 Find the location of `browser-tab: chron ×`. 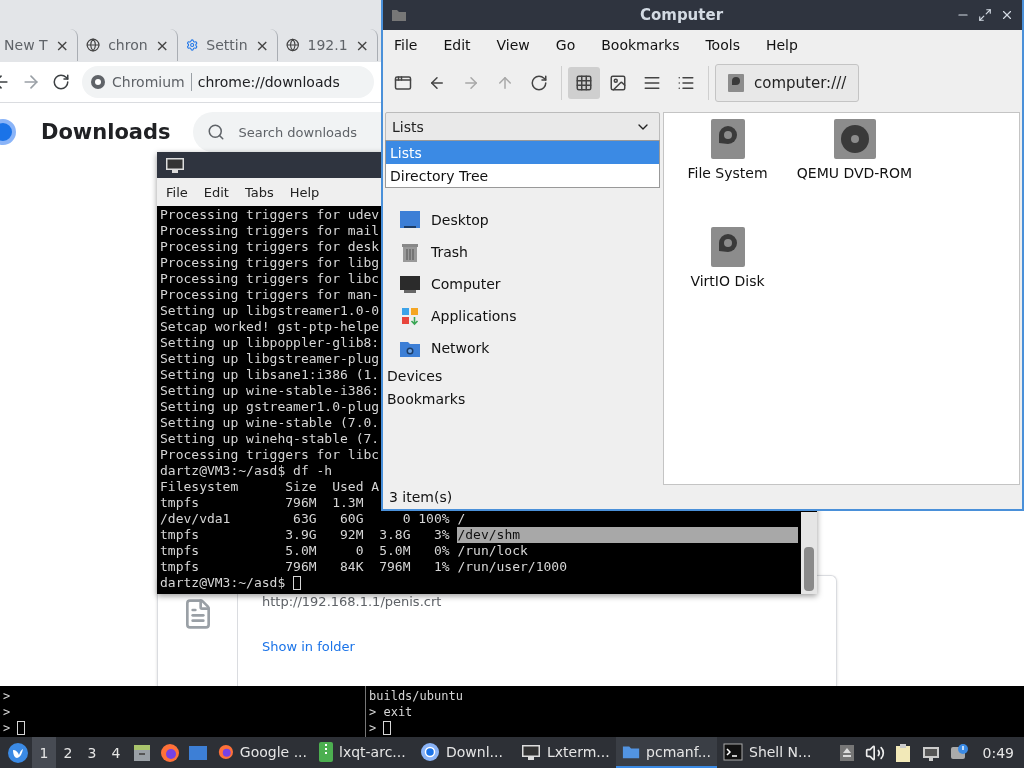

browser-tab: chron × is located at coordinates (128, 45).